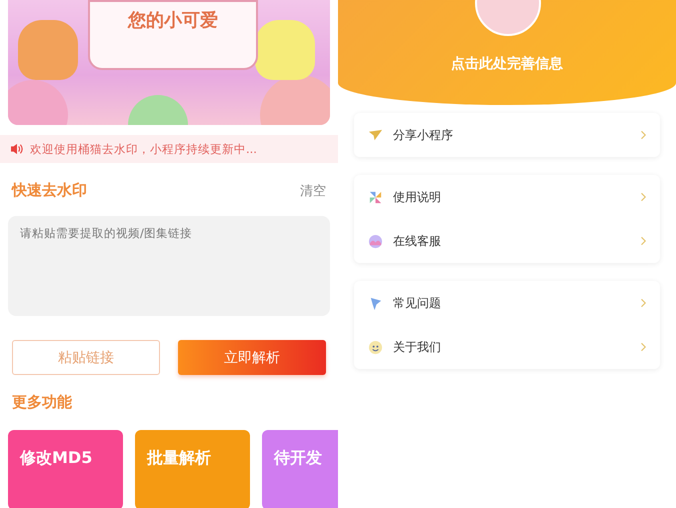 The width and height of the screenshot is (676, 508). Describe the element at coordinates (507, 64) in the screenshot. I see `profile-prompt: 点击此处完善信息` at that location.